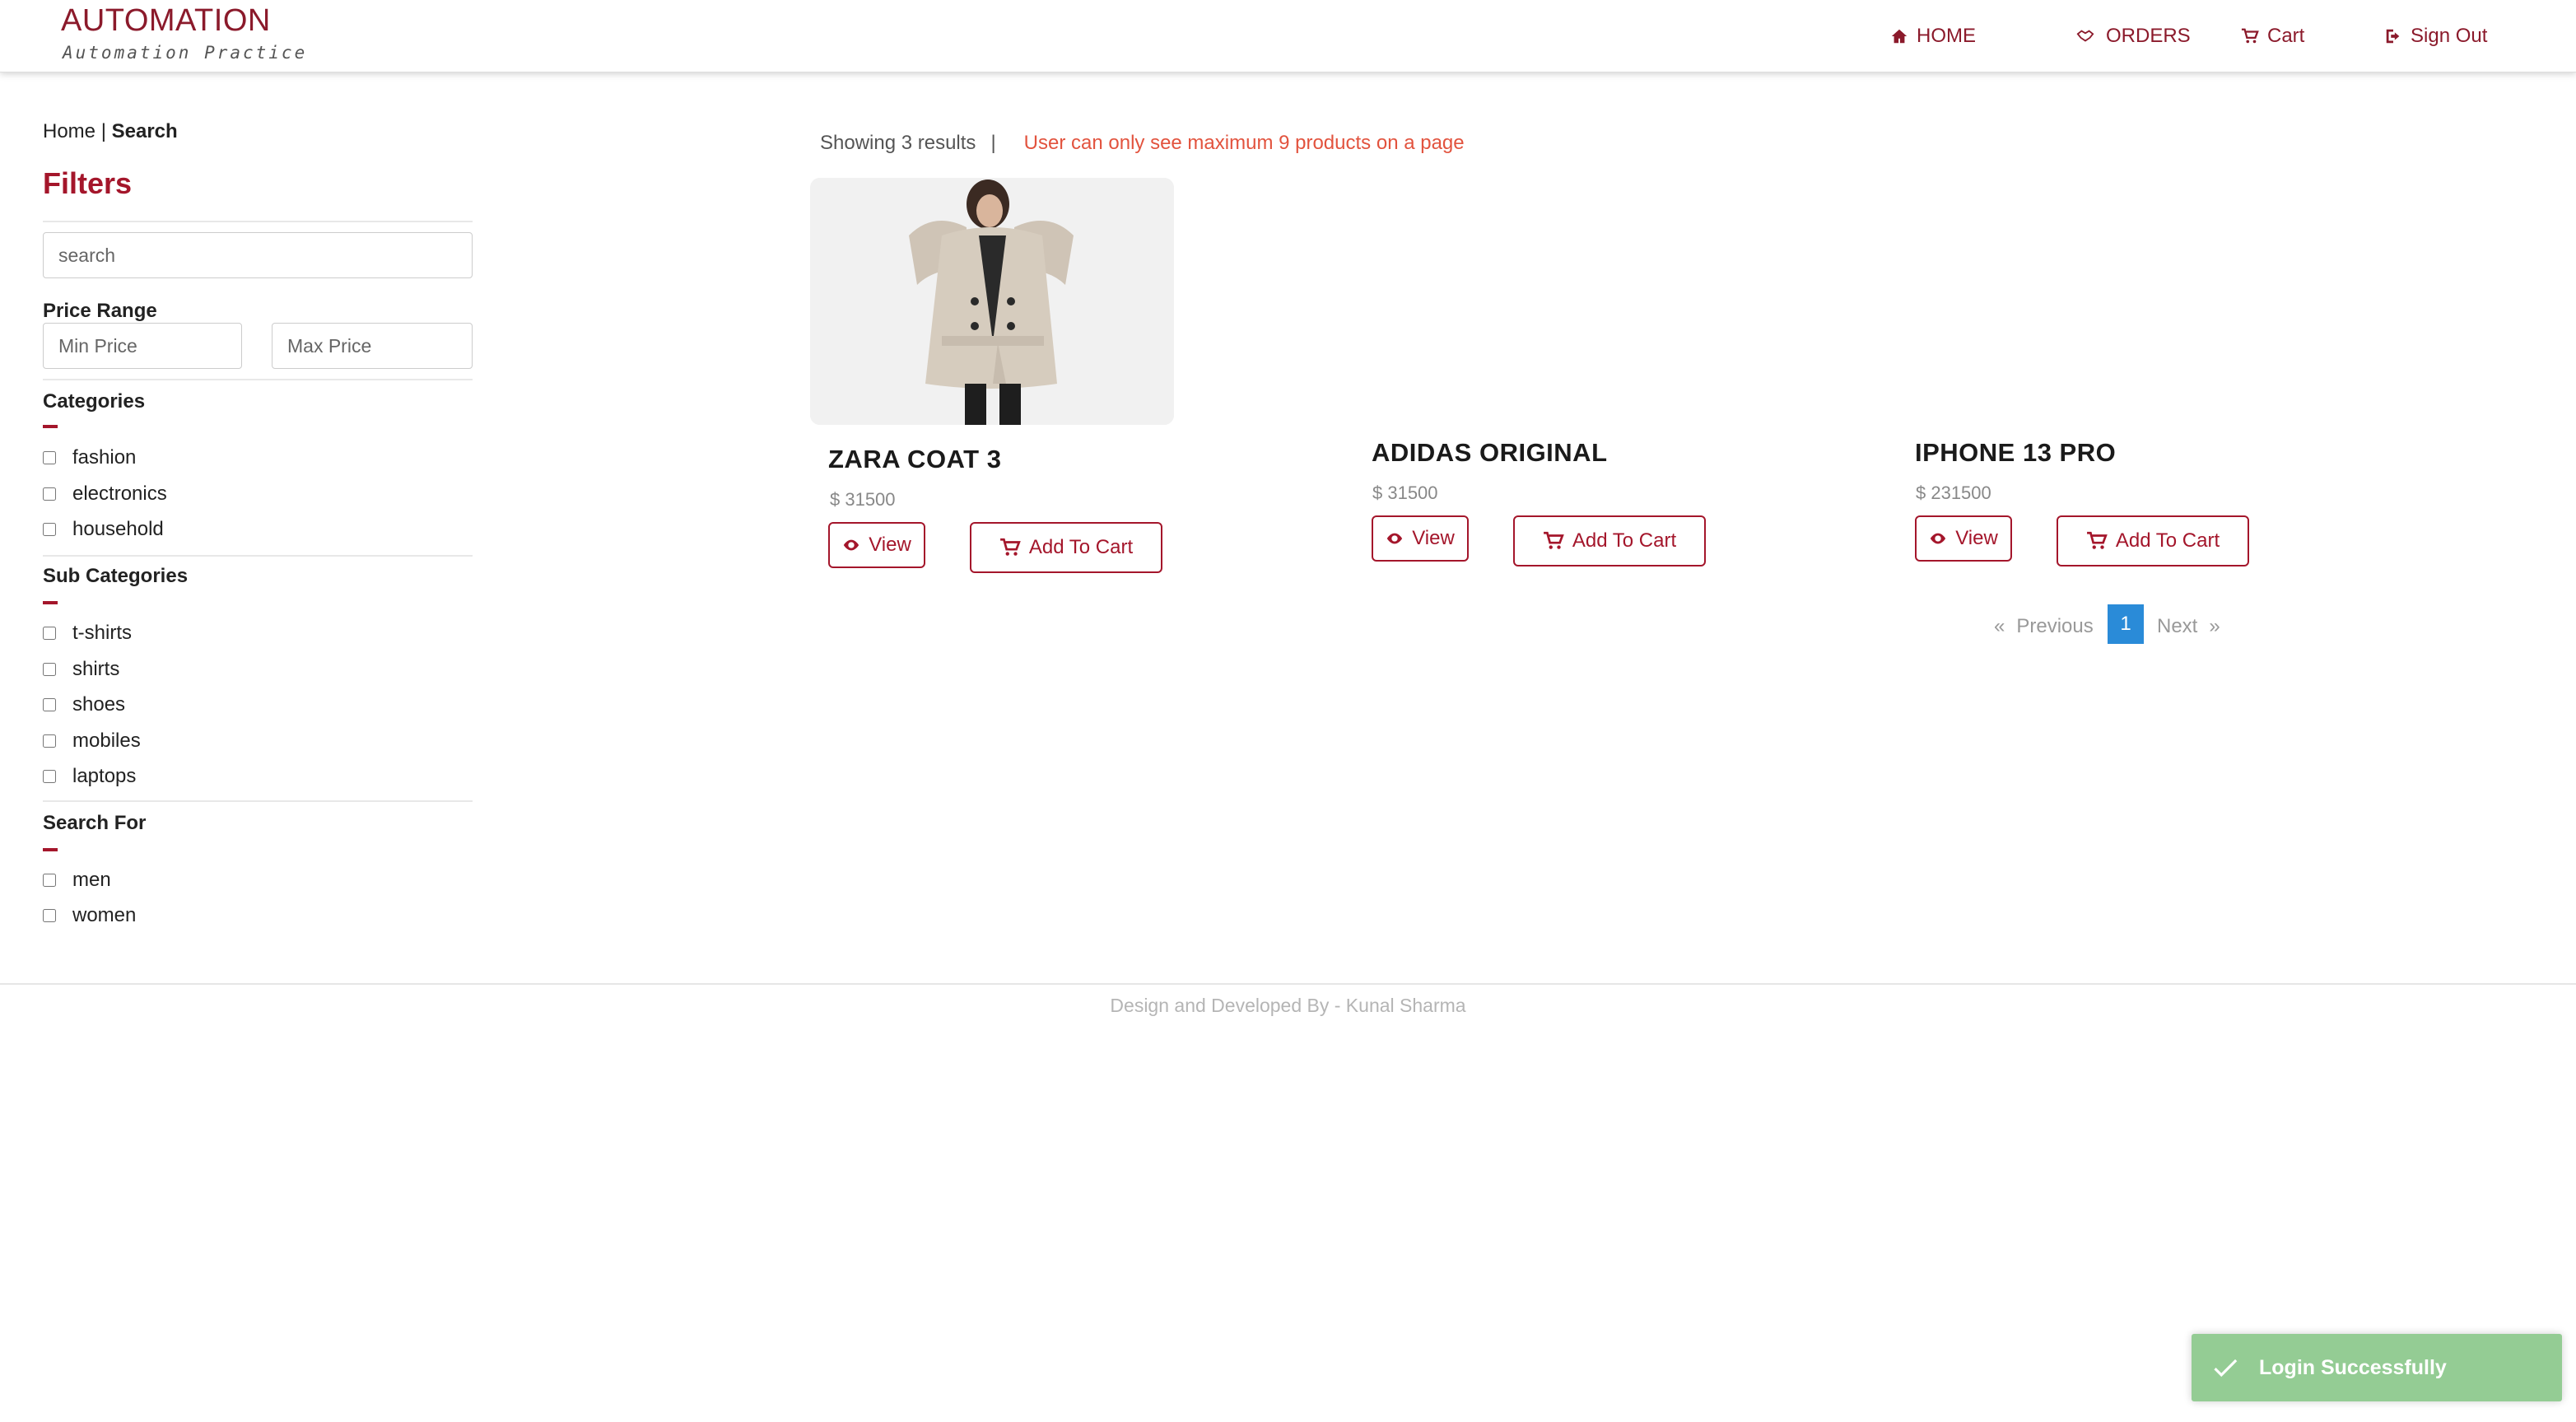  What do you see at coordinates (898, 143) in the screenshot?
I see `results-count: Showing 3 results` at bounding box center [898, 143].